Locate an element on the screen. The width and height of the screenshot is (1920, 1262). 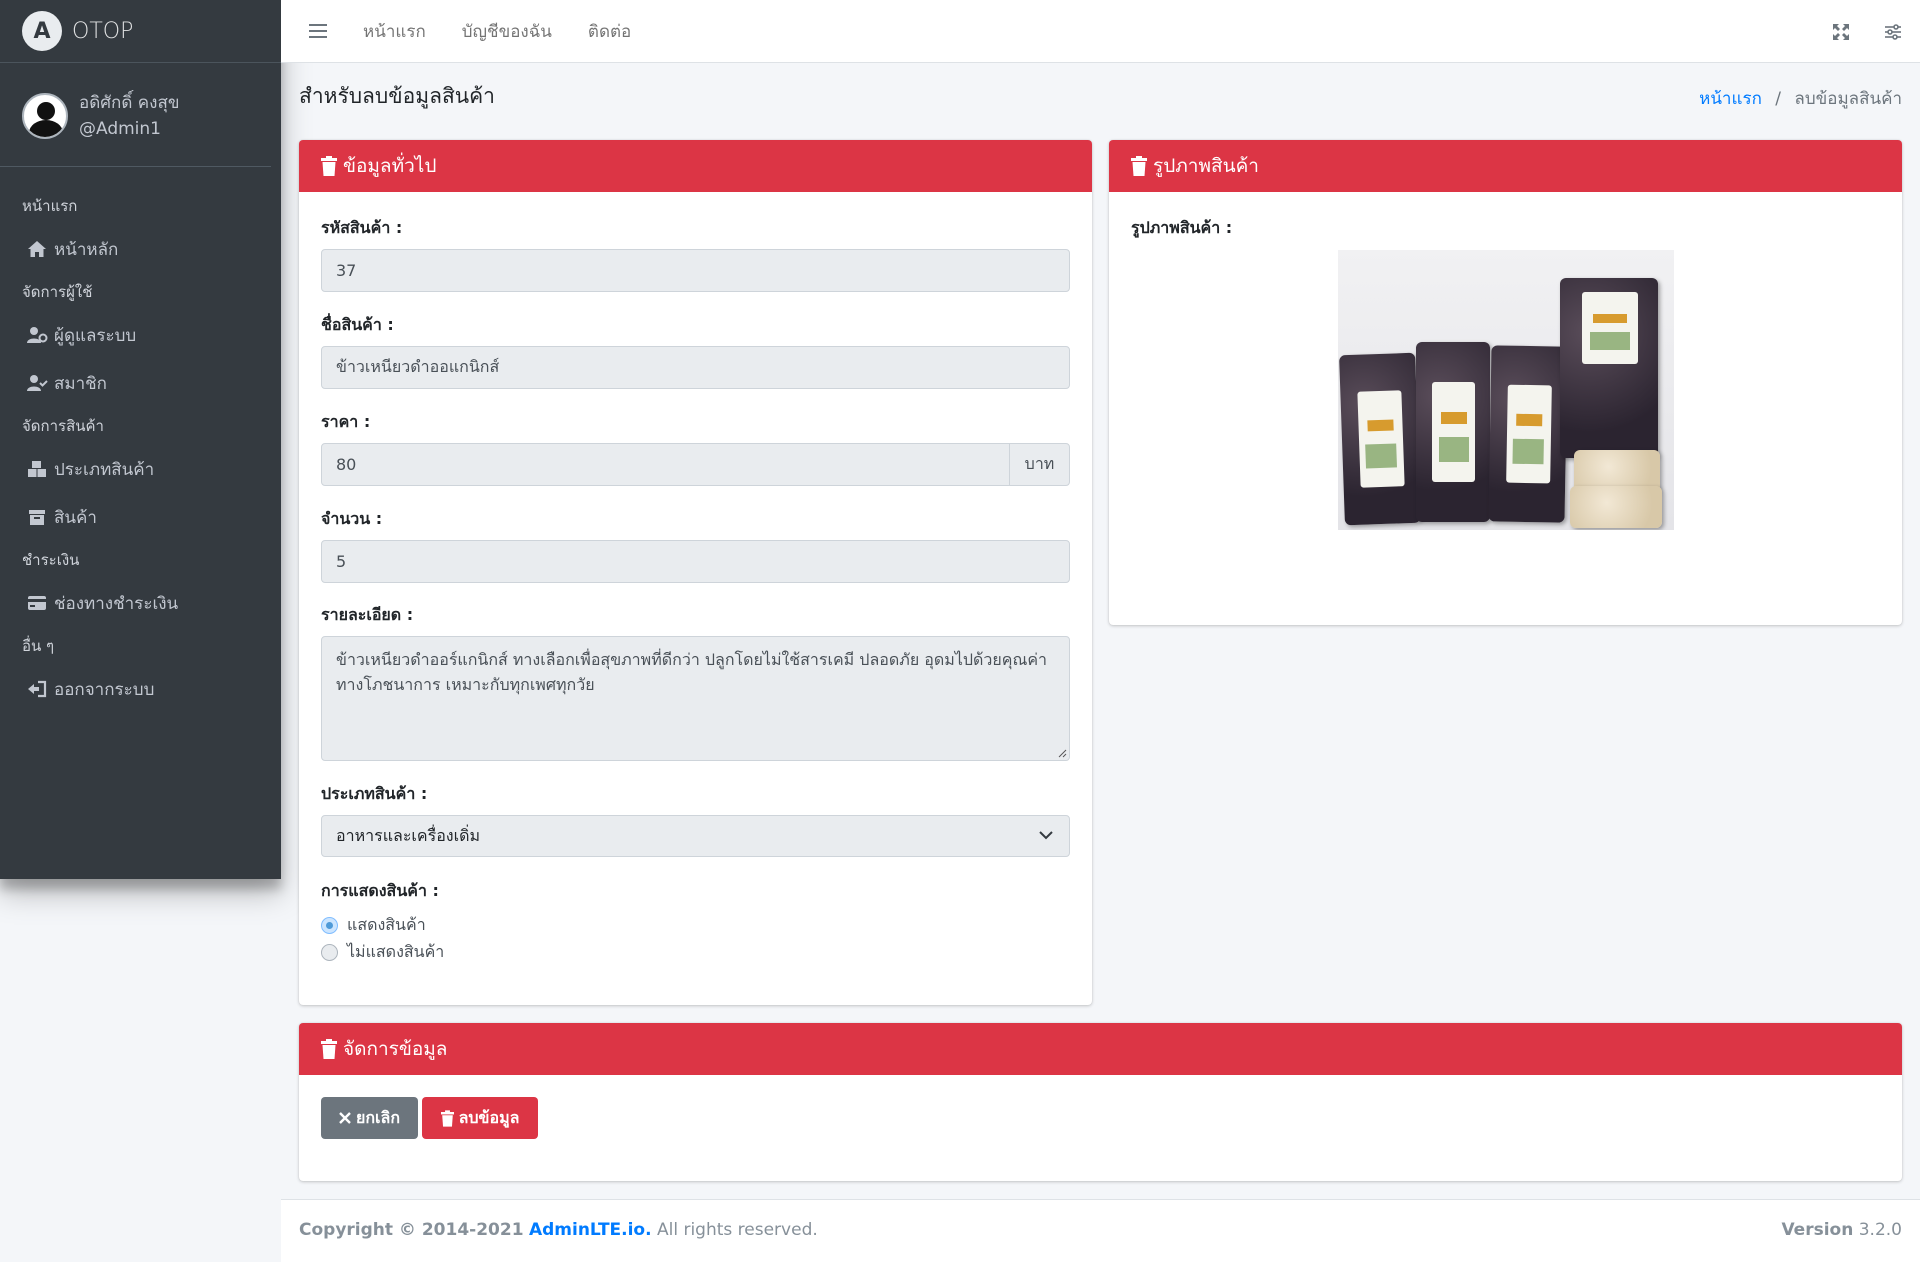
footer-version: Version 3.2.0 is located at coordinates (1841, 1230).